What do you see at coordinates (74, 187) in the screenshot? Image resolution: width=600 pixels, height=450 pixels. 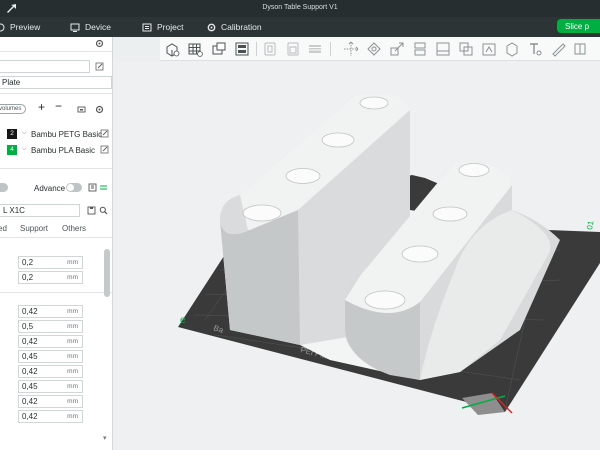 I see `advanced-toggle` at bounding box center [74, 187].